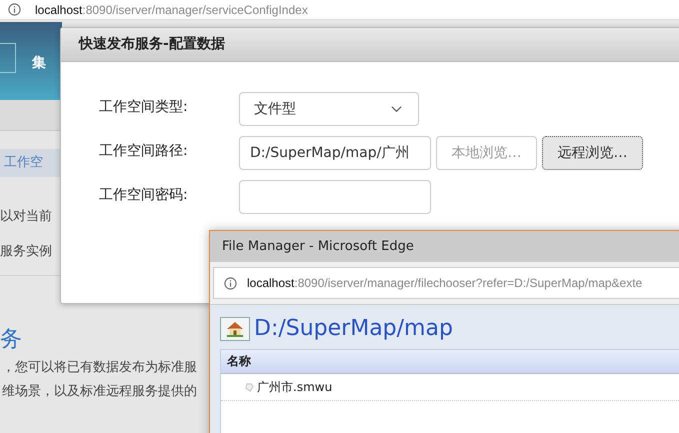 The height and width of the screenshot is (433, 679). I want to click on home-button, so click(235, 328).